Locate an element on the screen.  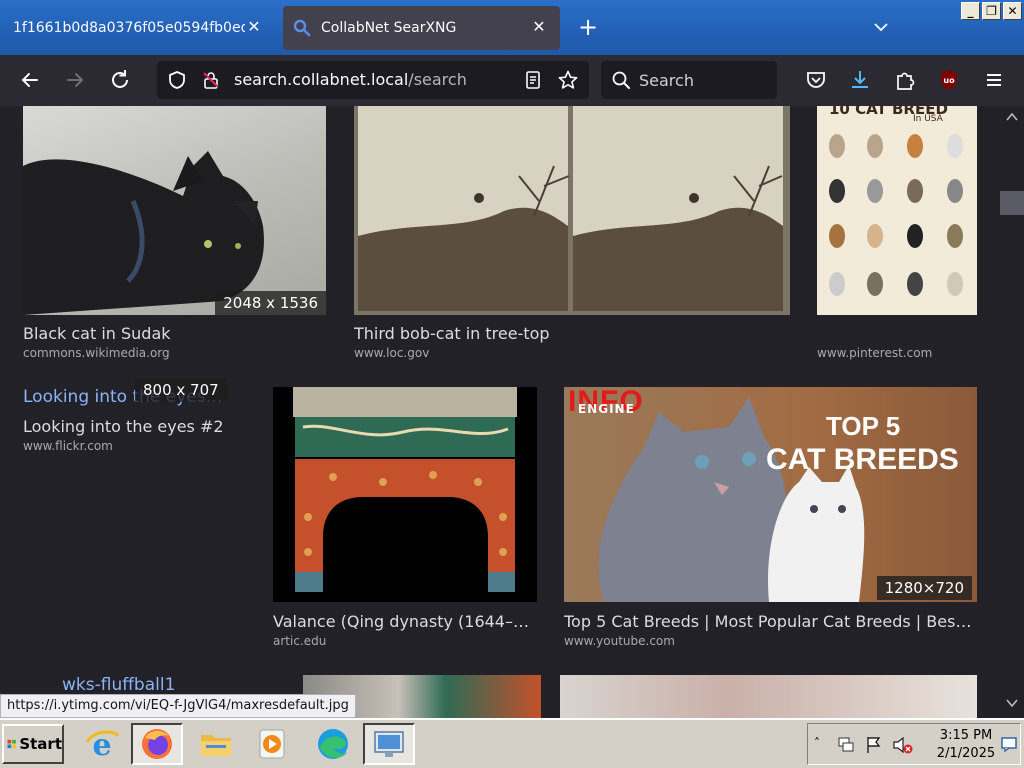
stereograph-photo is located at coordinates (570, 208).